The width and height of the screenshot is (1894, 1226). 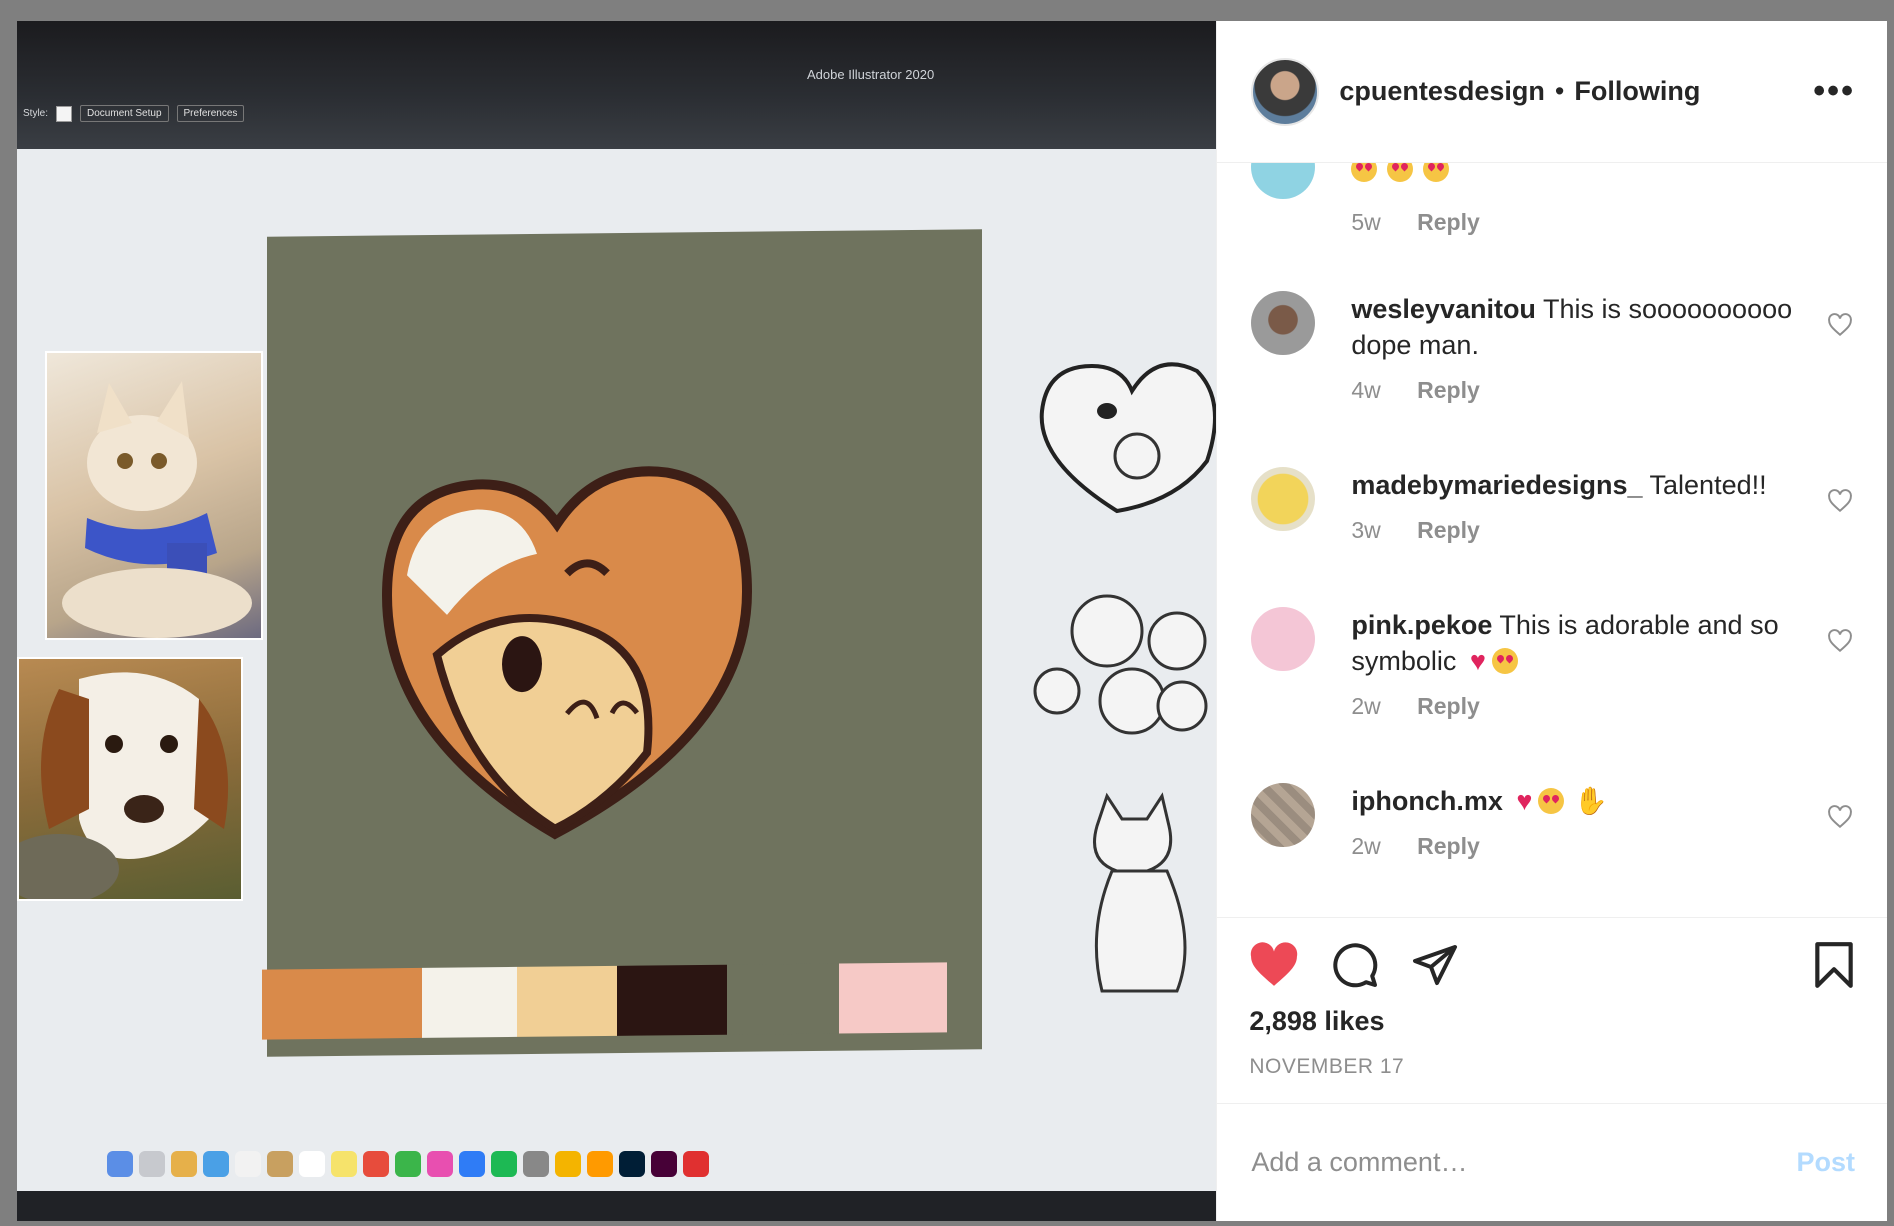 What do you see at coordinates (1834, 965) in the screenshot?
I see `save-bookmark-icon` at bounding box center [1834, 965].